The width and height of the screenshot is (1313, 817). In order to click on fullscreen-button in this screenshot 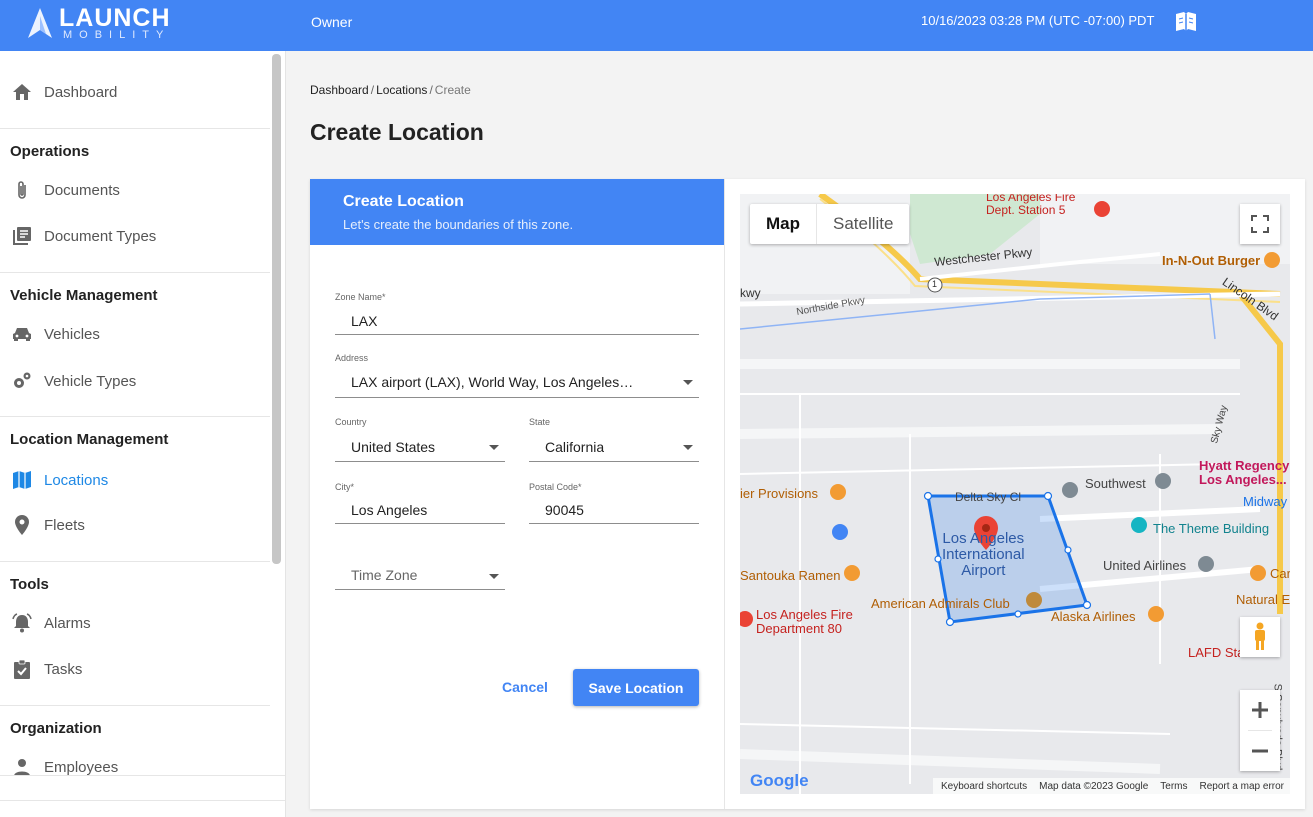, I will do `click(1260, 224)`.